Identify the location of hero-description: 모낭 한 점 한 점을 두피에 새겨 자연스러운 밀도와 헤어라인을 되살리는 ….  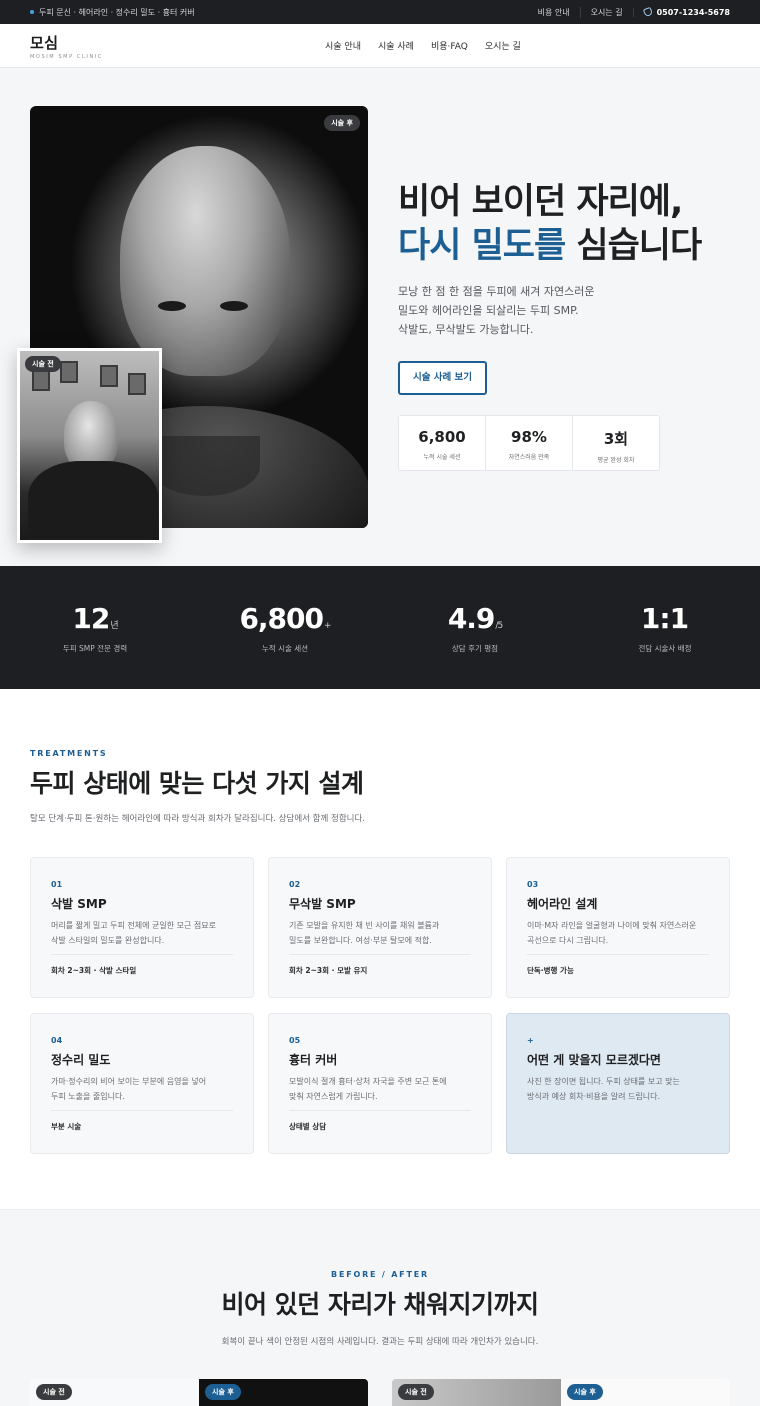
(549, 310).